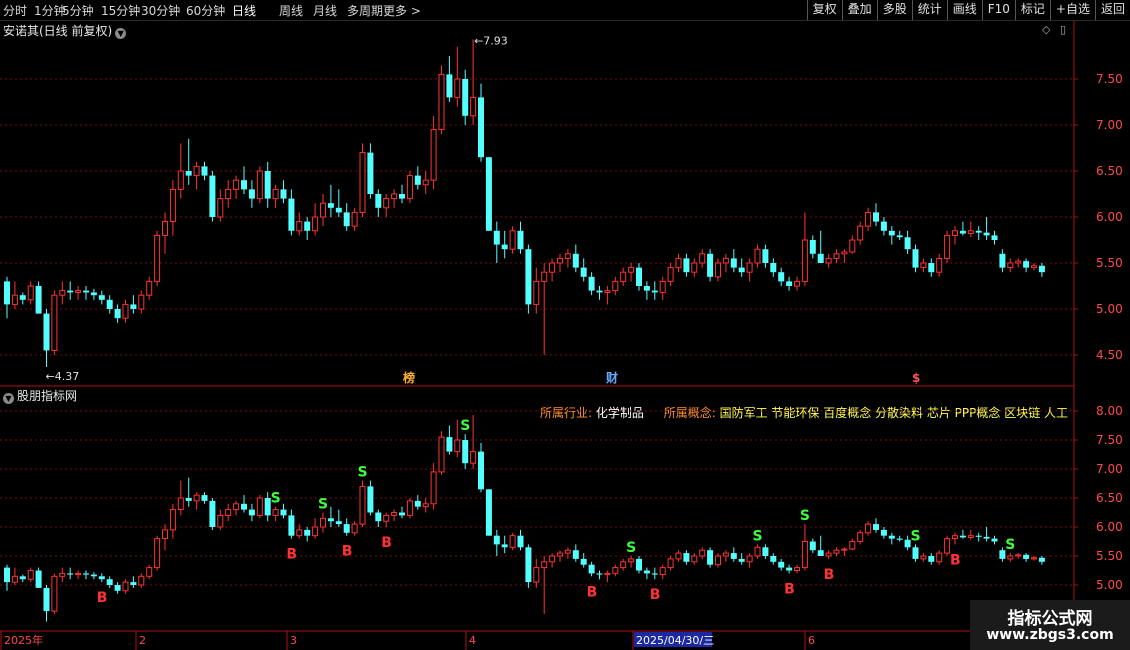 The height and width of the screenshot is (650, 1130). Describe the element at coordinates (1109, 440) in the screenshot. I see `indicator-tick-label: 7.50` at that location.